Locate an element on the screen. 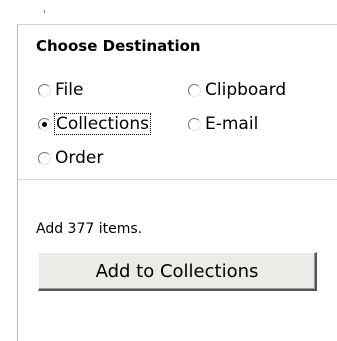 The width and height of the screenshot is (337, 341). radio-option-order: Order is located at coordinates (70, 158).